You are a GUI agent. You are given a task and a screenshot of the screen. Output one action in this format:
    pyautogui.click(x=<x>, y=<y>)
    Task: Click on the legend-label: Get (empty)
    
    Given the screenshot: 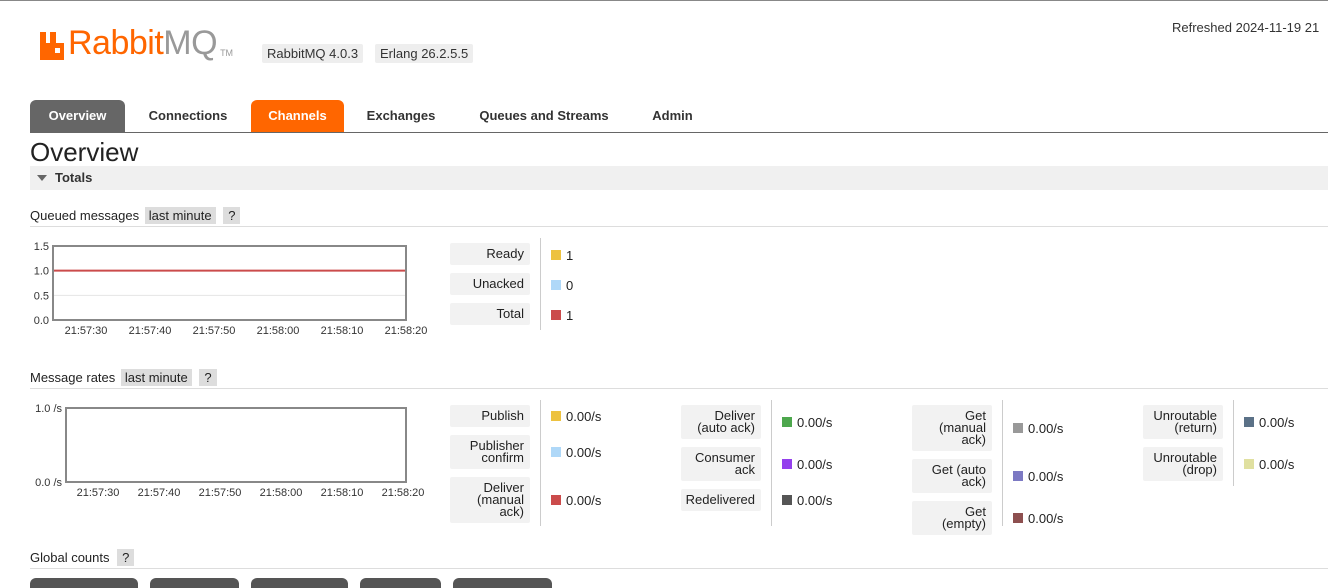 What is the action you would take?
    pyautogui.click(x=952, y=518)
    